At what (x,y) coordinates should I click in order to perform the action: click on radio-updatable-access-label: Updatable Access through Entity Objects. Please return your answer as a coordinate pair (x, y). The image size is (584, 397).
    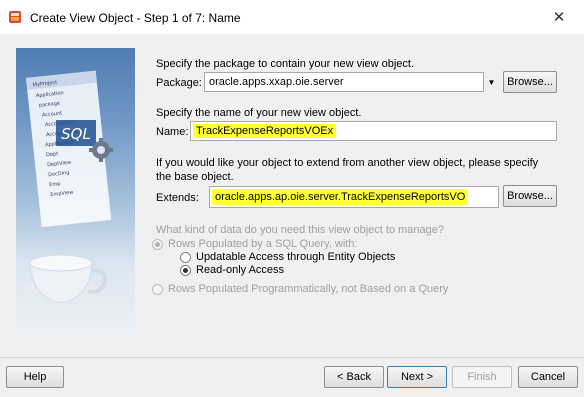
    Looking at the image, I should click on (296, 257).